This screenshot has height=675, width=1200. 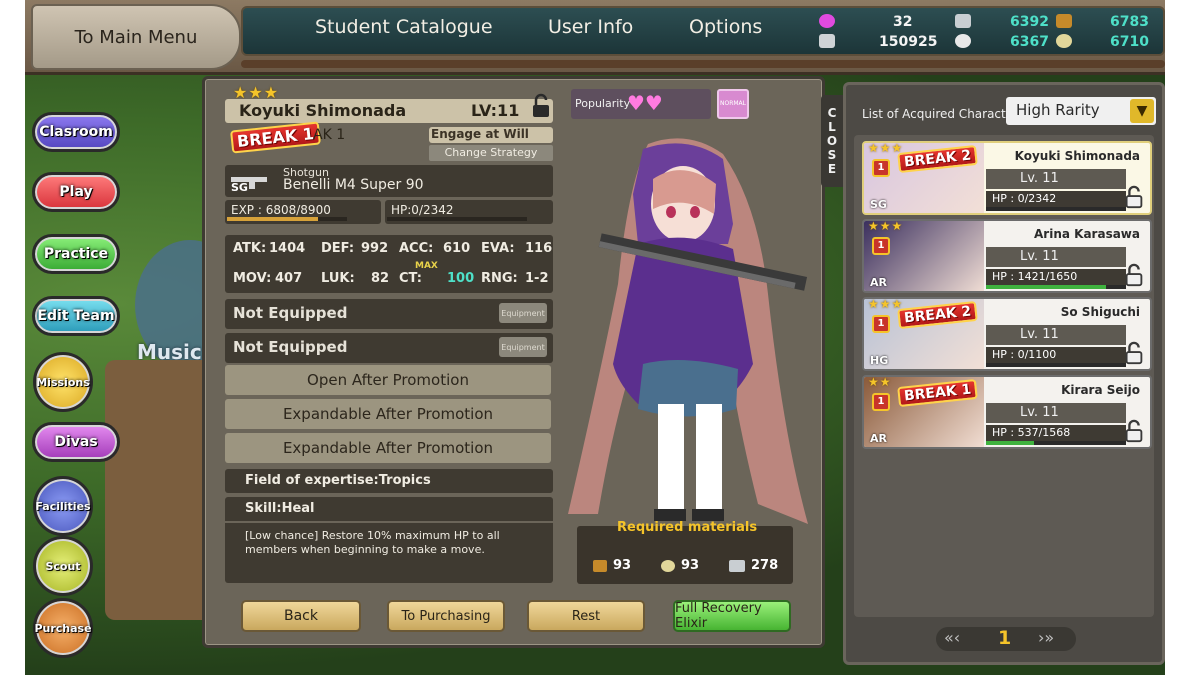 What do you see at coordinates (880, 382) in the screenshot?
I see `card-stars: ★★` at bounding box center [880, 382].